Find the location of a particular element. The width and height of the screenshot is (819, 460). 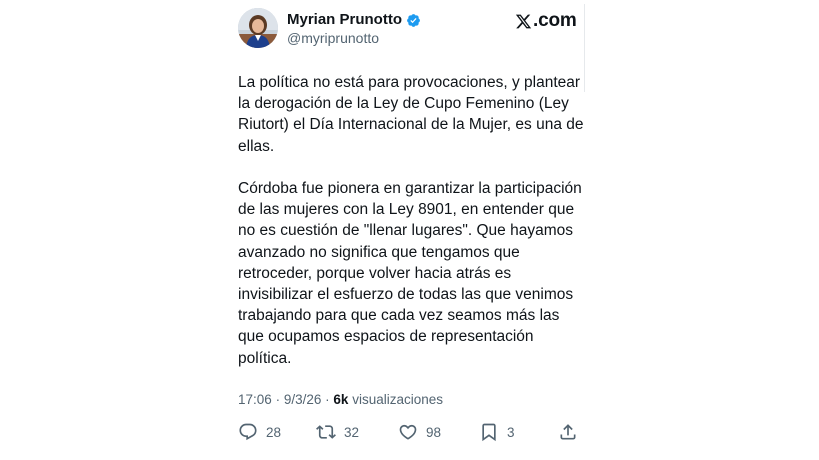

action-bar: 28 32 98 3 is located at coordinates (409, 432).